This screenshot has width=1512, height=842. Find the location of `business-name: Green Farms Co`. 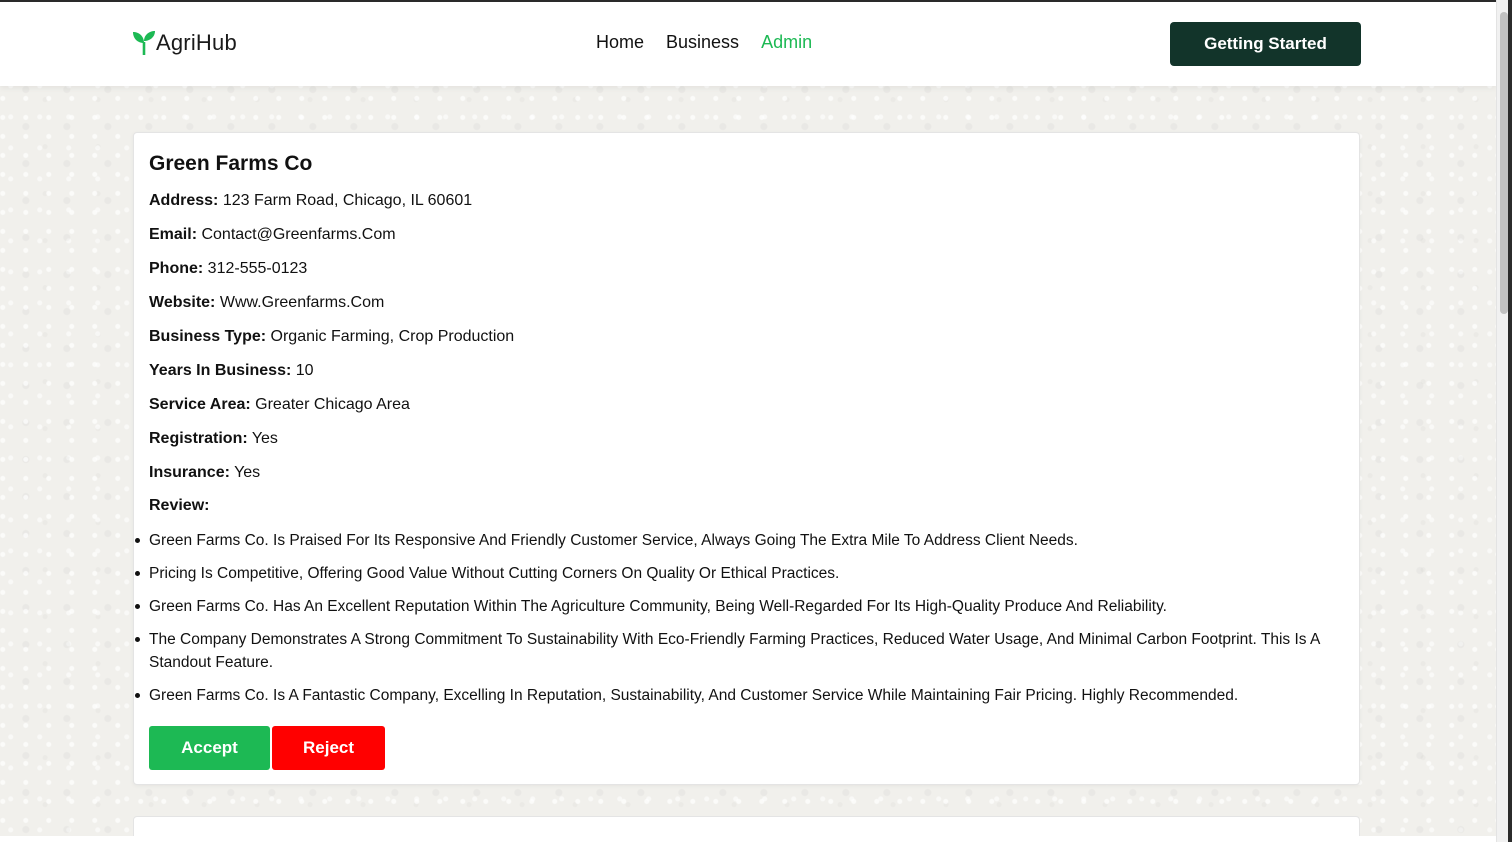

business-name: Green Farms Co is located at coordinates (231, 163).